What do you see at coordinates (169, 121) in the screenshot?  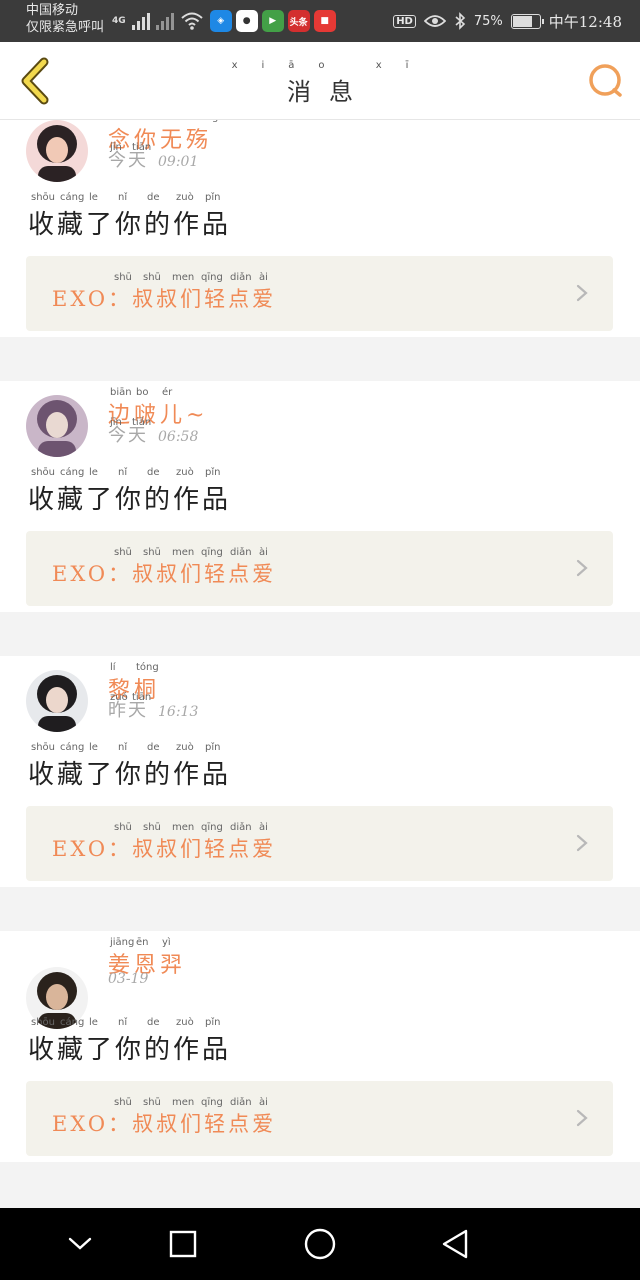 I see `pinyin-annotation: wú` at bounding box center [169, 121].